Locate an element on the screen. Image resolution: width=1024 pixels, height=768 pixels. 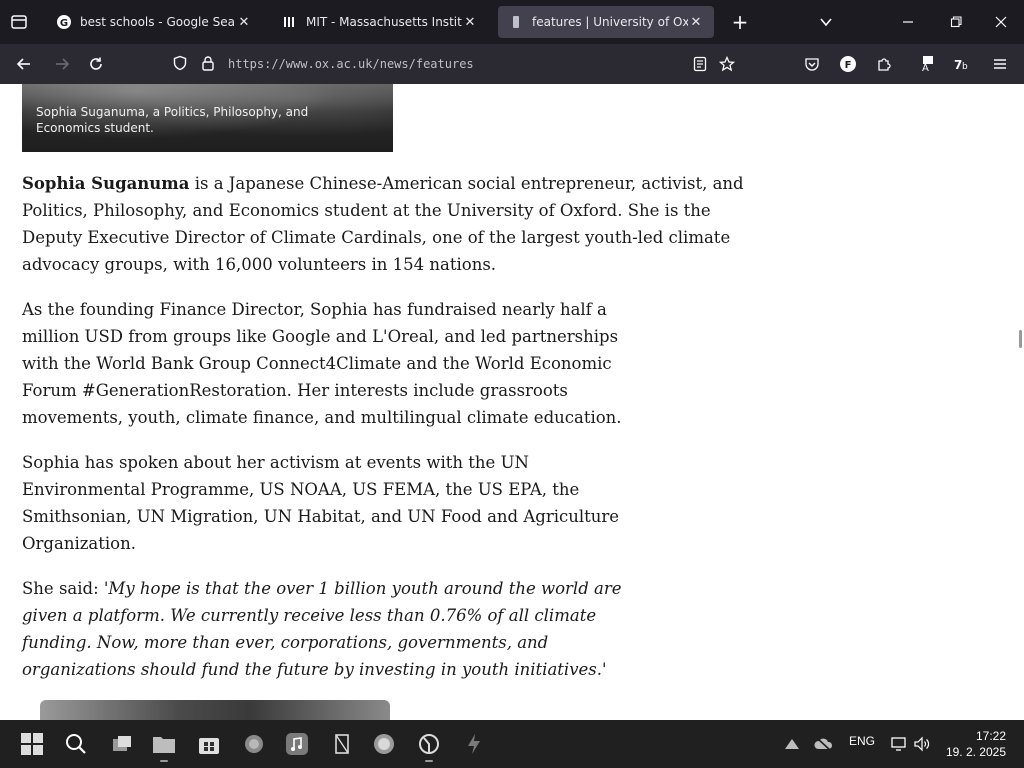
reload-button is located at coordinates (96, 64).